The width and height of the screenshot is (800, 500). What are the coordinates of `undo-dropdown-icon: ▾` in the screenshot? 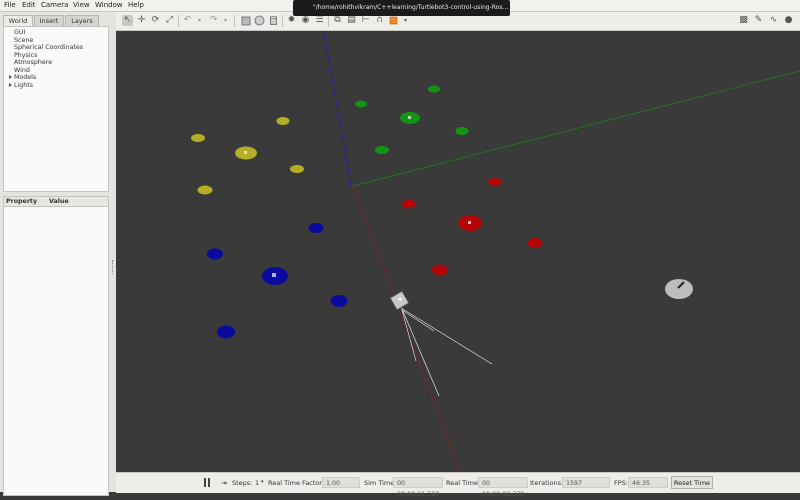 It's located at (199, 20).